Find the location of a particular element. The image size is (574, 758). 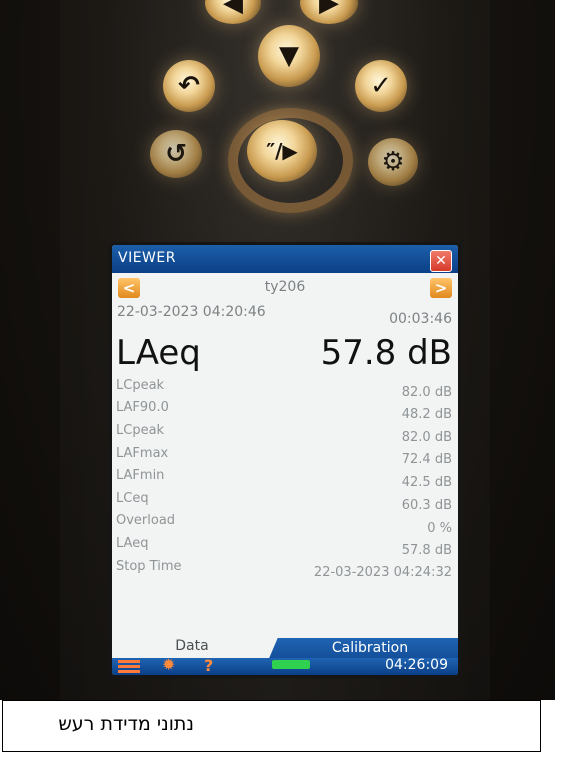

window-title: VIEWER is located at coordinates (147, 258).